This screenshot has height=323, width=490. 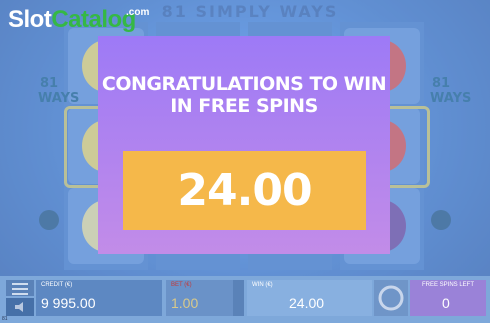 What do you see at coordinates (181, 285) in the screenshot?
I see `bet-label: BET (€)` at bounding box center [181, 285].